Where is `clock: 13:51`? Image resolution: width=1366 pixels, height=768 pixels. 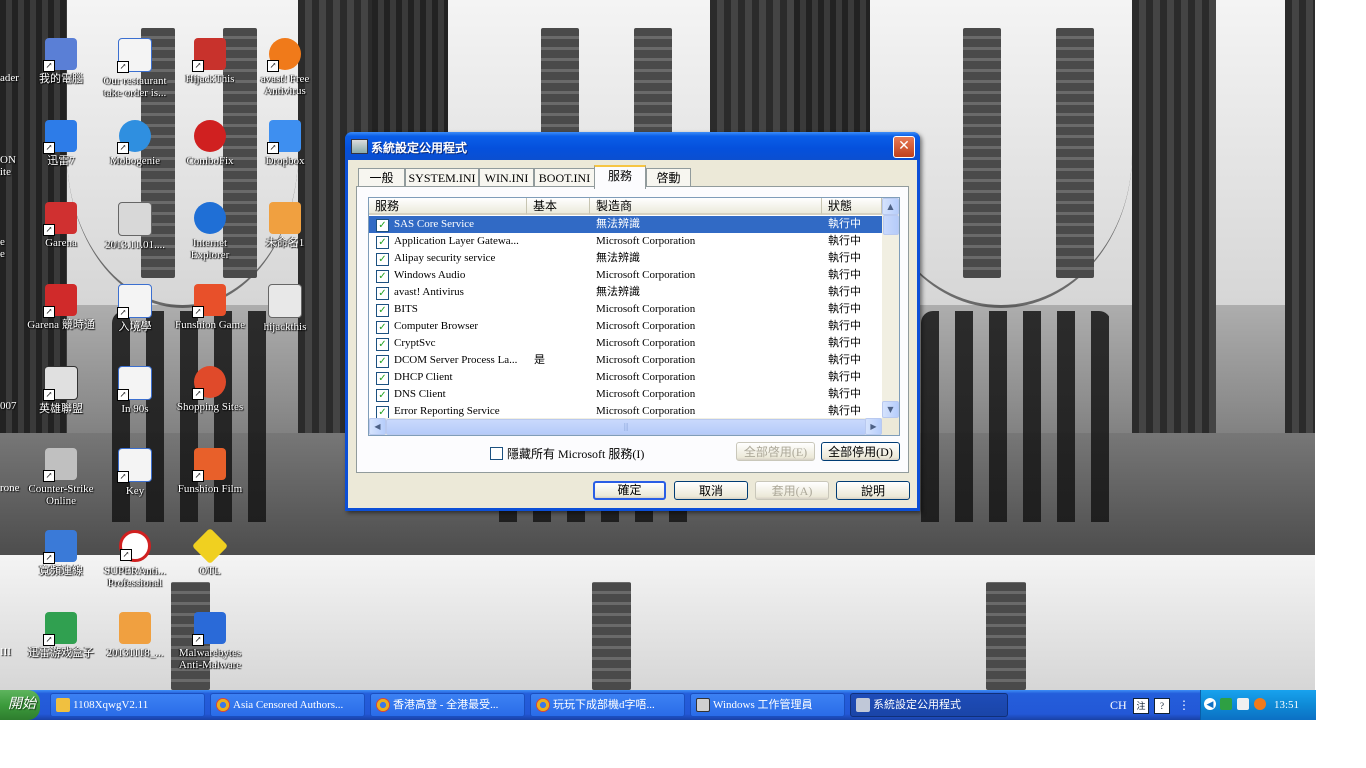 clock: 13:51 is located at coordinates (1286, 705).